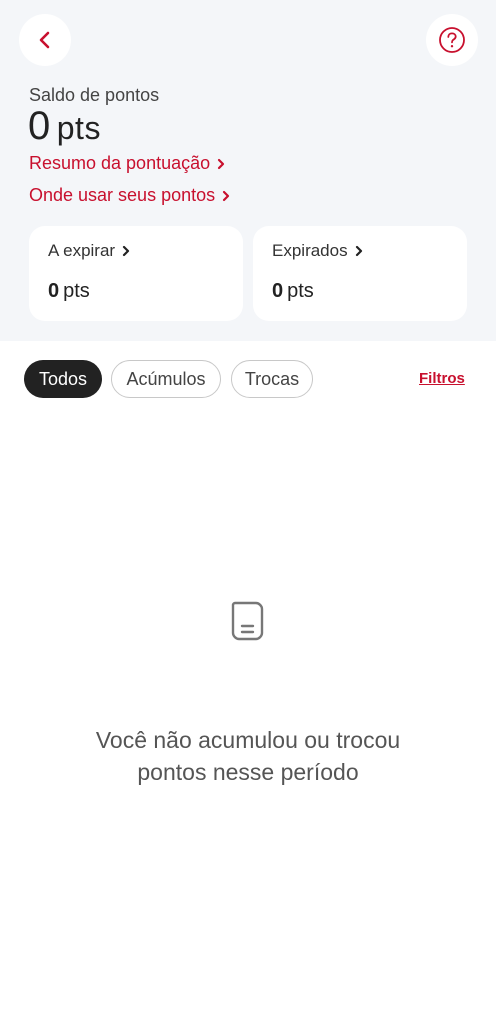 The width and height of the screenshot is (496, 1024). Describe the element at coordinates (166, 379) in the screenshot. I see `filter-chip-acumulos: Acúmulos` at that location.